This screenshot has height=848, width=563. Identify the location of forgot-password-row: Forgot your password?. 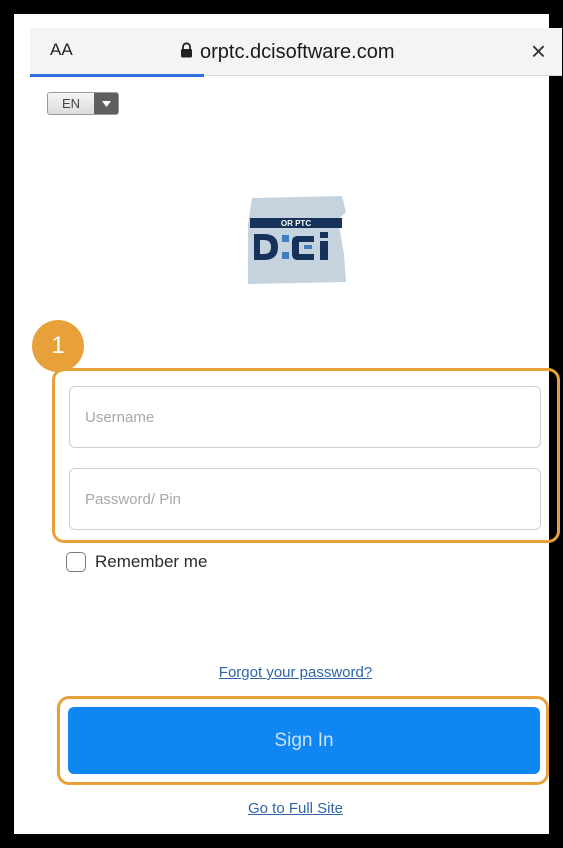
(288, 672).